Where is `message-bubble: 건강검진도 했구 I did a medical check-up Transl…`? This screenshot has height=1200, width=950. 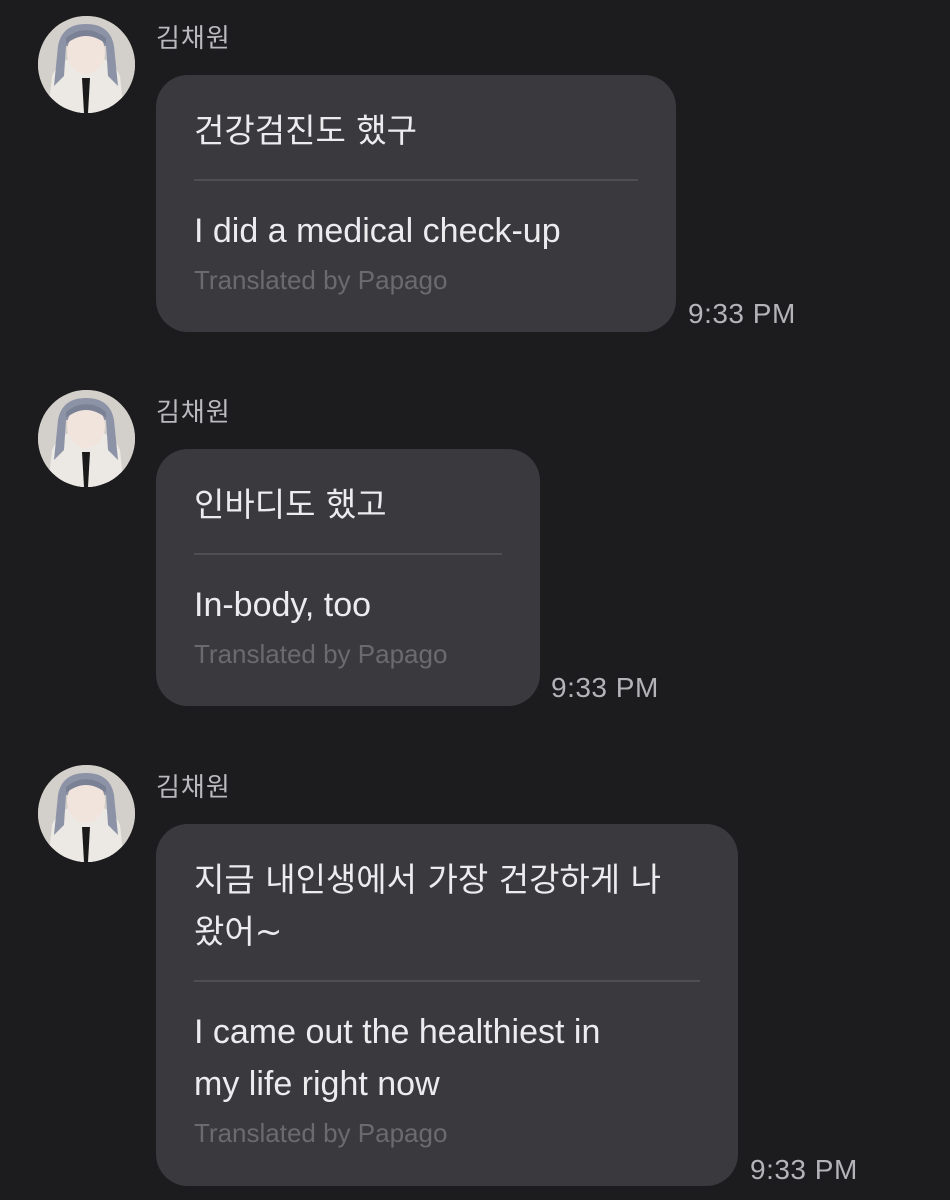 message-bubble: 건강검진도 했구 I did a medical check-up Transl… is located at coordinates (416, 203).